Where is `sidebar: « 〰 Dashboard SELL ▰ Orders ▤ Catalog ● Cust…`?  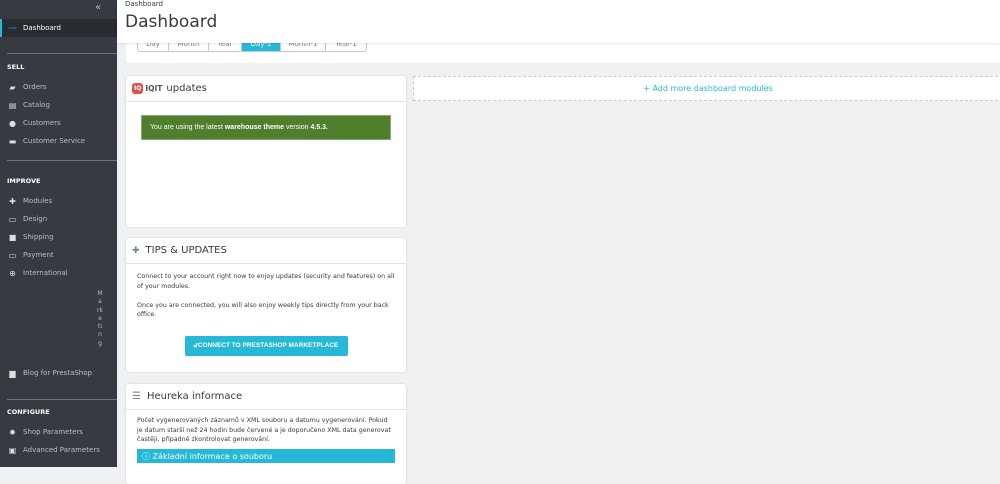 sidebar: « 〰 Dashboard SELL ▰ Orders ▤ Catalog ● Cust… is located at coordinates (58, 233).